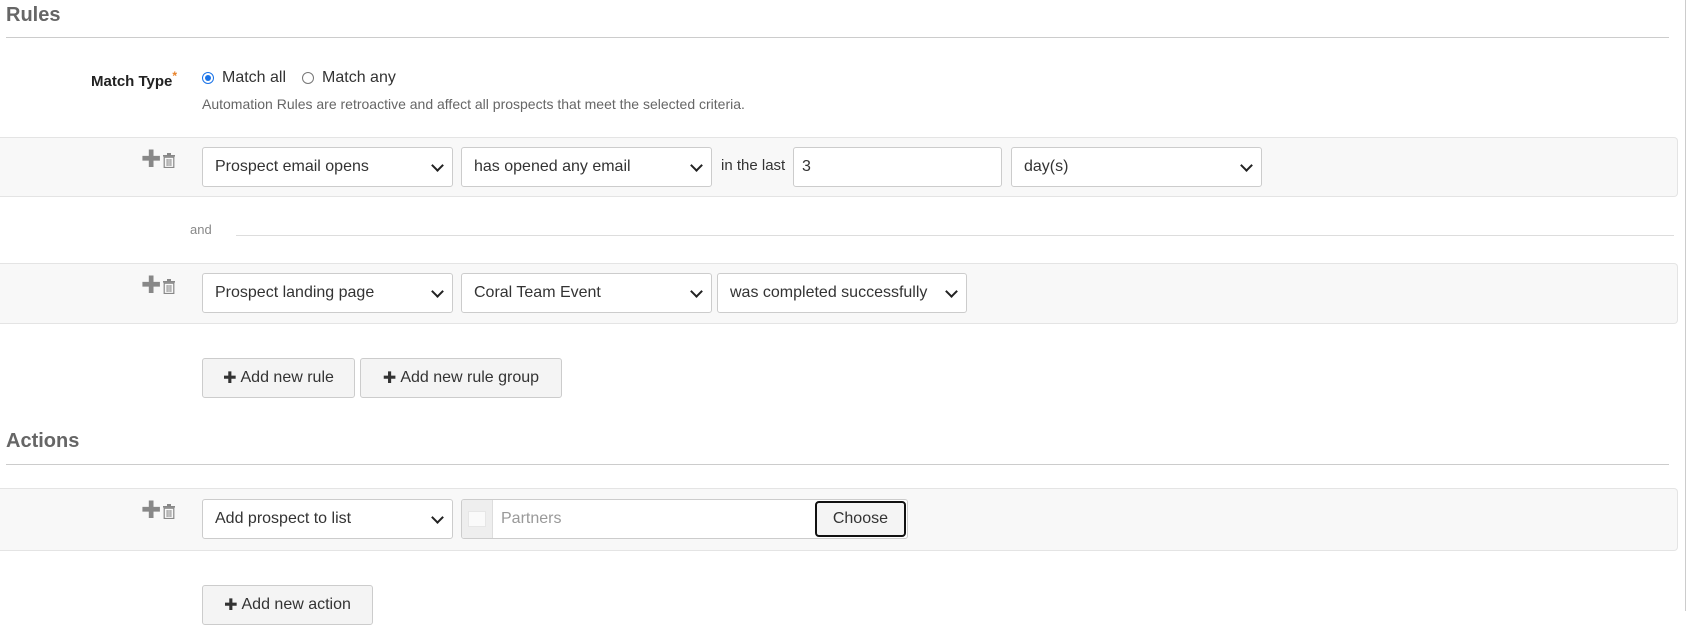  I want to click on action-row: ✚ Add prospect to list Partners Choose, so click(839, 519).